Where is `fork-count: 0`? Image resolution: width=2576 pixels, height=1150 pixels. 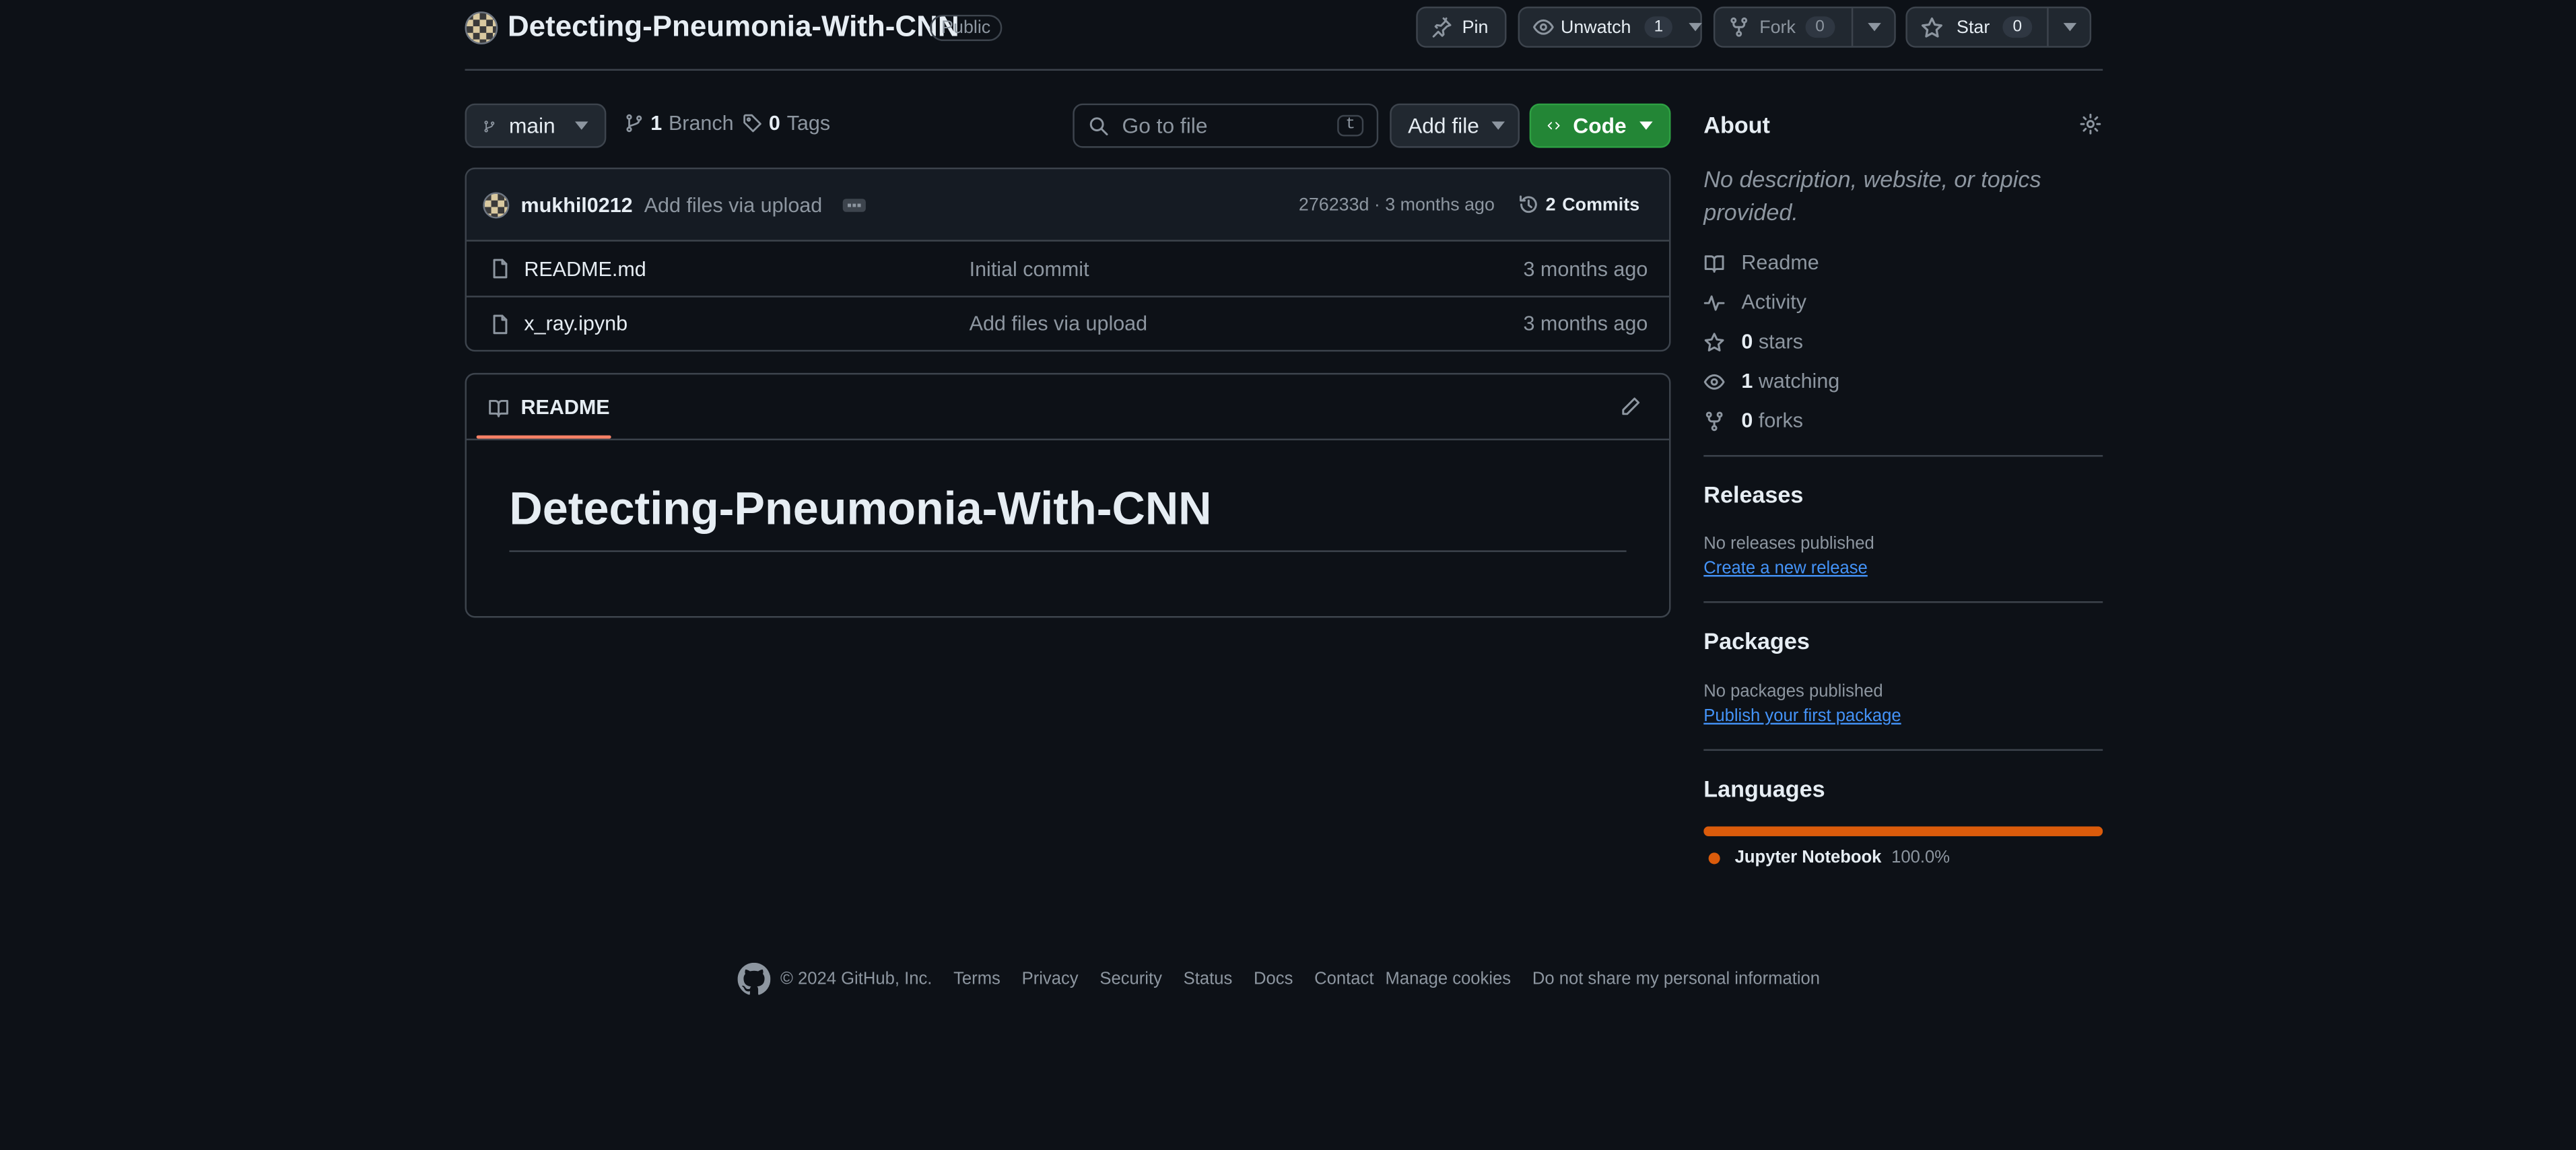
fork-count: 0 is located at coordinates (1820, 27).